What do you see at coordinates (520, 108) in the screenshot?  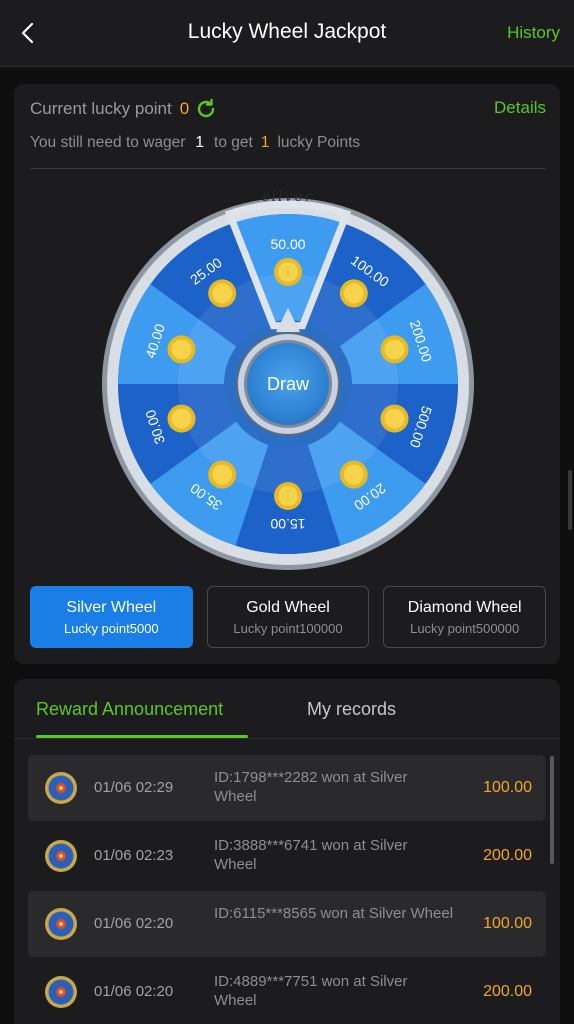 I see `details-link: Details` at bounding box center [520, 108].